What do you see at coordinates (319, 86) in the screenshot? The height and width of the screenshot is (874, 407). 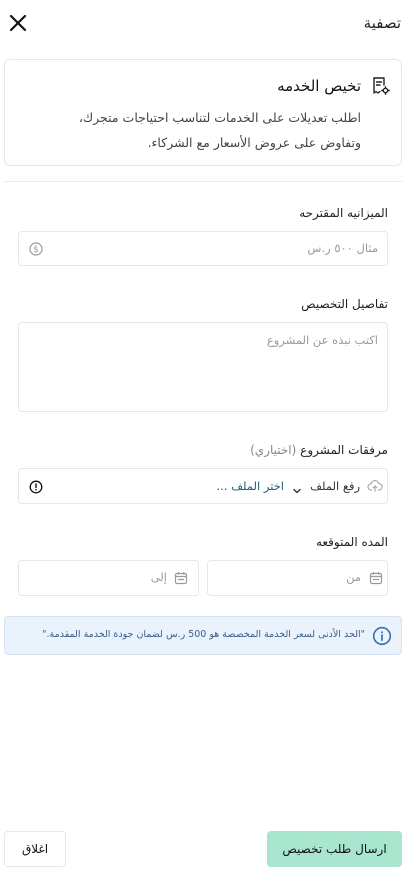 I see `card-title: تخيص الخدمه` at bounding box center [319, 86].